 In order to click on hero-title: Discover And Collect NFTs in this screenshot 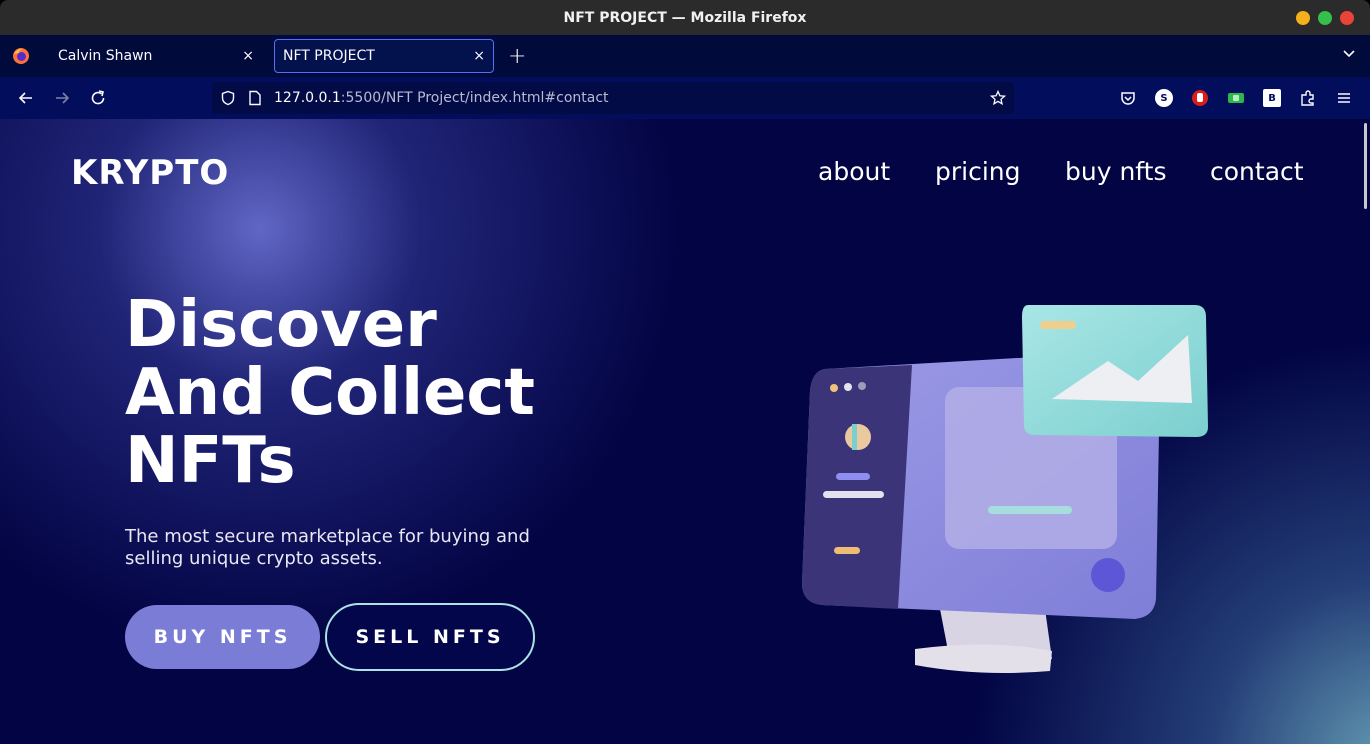, I will do `click(330, 393)`.